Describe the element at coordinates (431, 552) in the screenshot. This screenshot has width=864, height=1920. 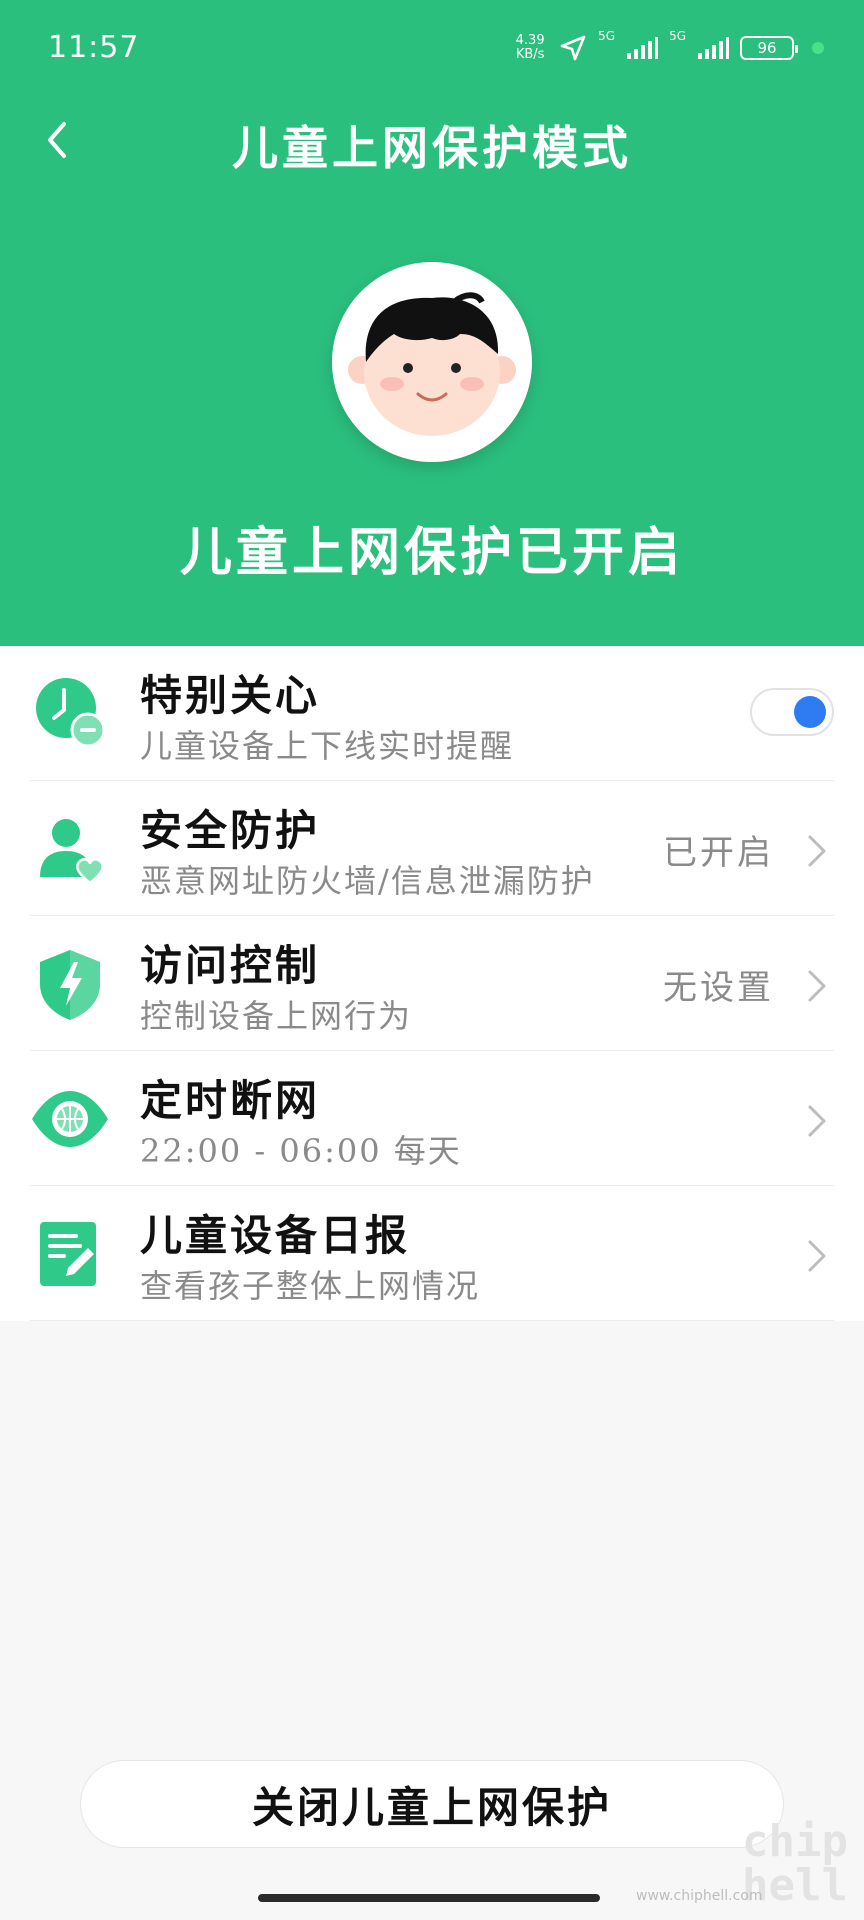
I see `protection-status-text: 儿童上网保护已开启` at that location.